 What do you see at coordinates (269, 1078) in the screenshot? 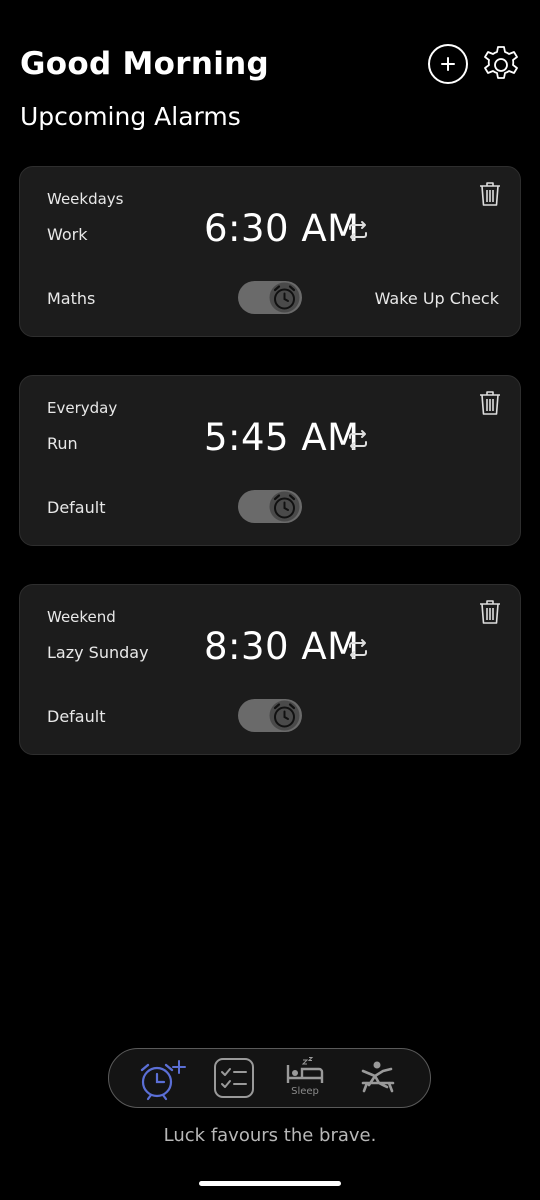
I see `bottom-nav: Sleep` at bounding box center [269, 1078].